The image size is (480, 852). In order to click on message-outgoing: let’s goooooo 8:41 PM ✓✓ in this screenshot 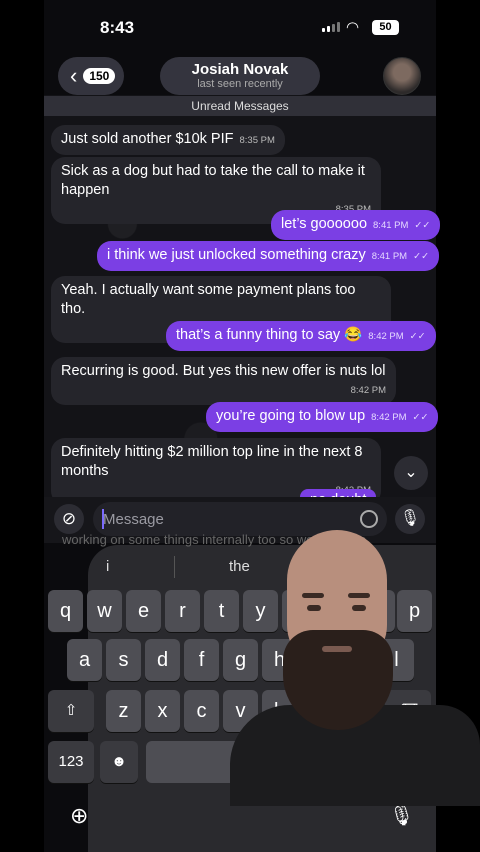, I will do `click(356, 225)`.